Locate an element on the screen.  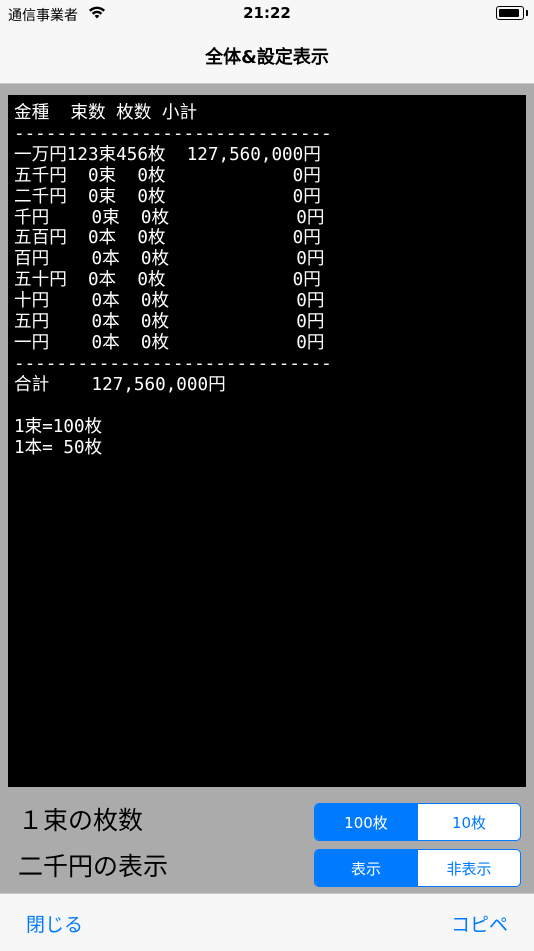
two-thousand-display-segmented-control: 表示 非表示 is located at coordinates (417, 868).